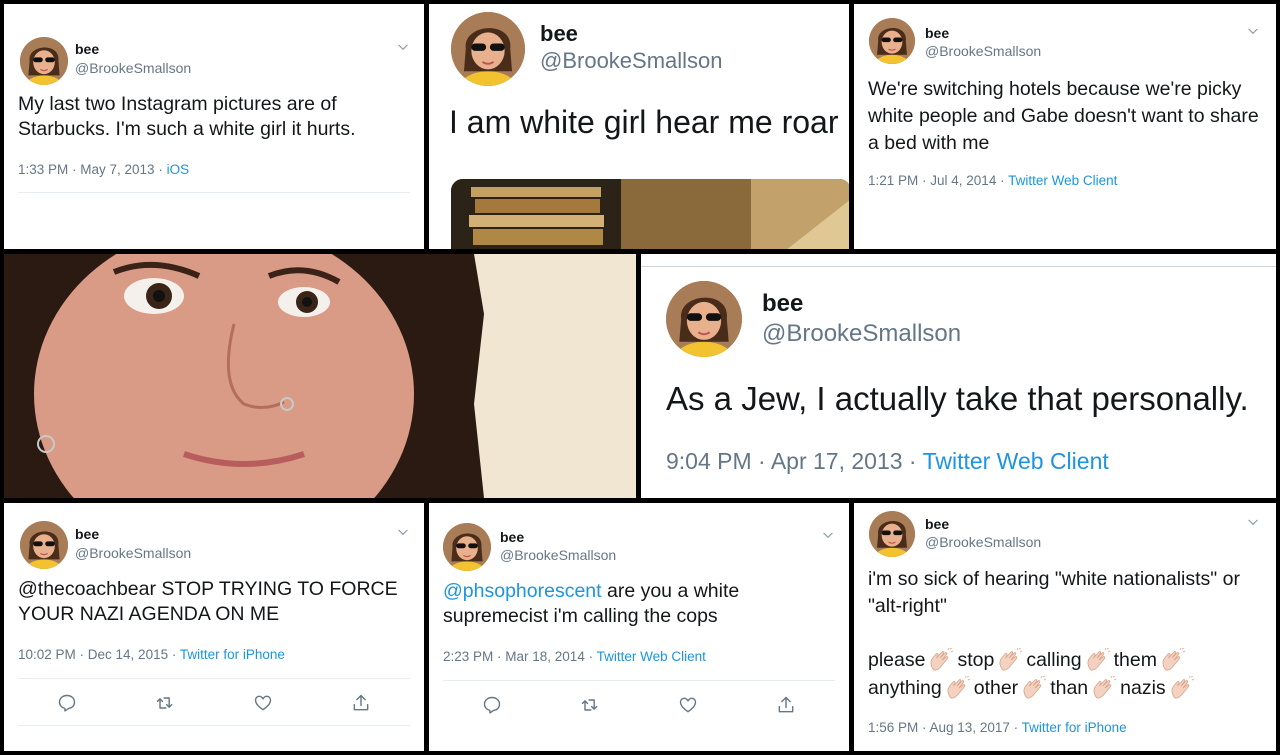  I want to click on clap-word: stop, so click(976, 660).